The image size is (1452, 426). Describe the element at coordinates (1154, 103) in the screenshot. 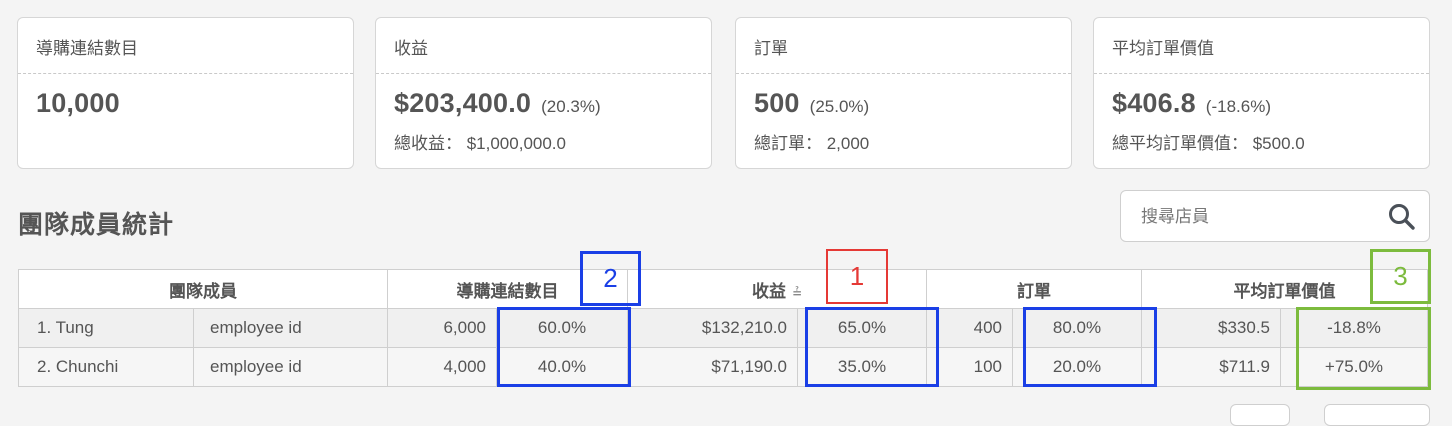

I see `stat-card-value: $406.8` at that location.